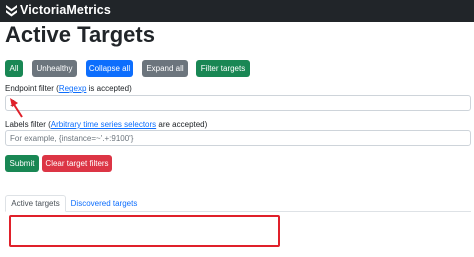 This screenshot has width=474, height=257. Describe the element at coordinates (182, 124) in the screenshot. I see `labels-filter-label-suffix: are accepted)` at that location.